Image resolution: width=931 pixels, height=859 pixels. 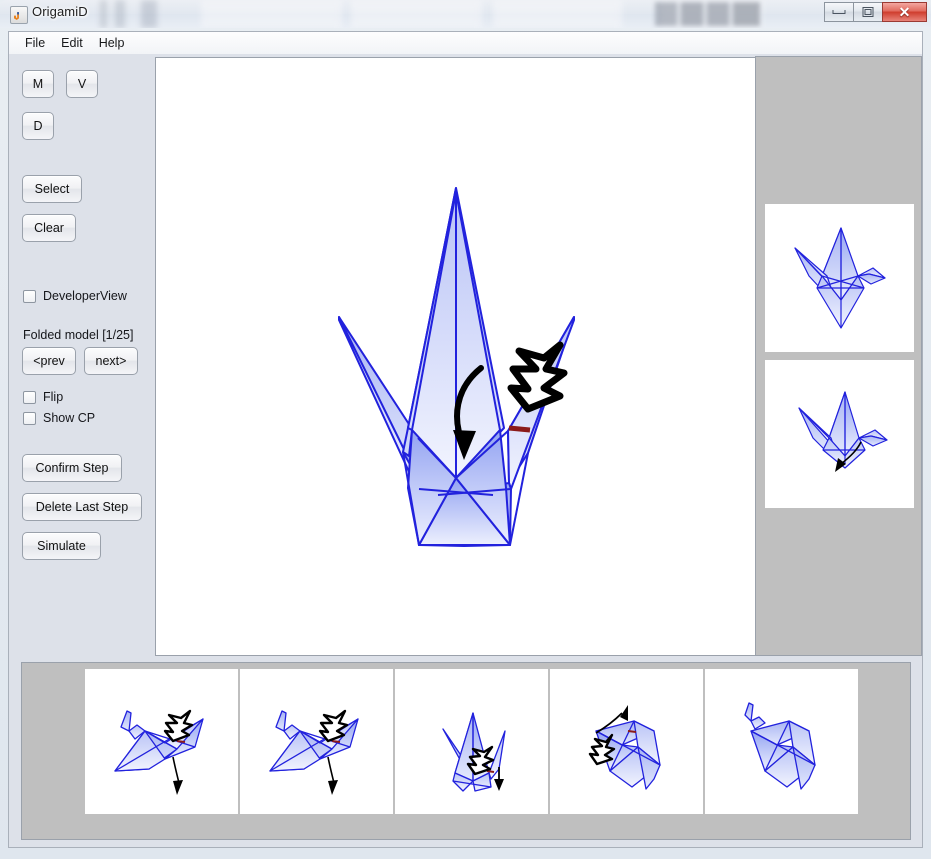 I want to click on developer-view-label: DeveloperView, so click(x=85, y=296).